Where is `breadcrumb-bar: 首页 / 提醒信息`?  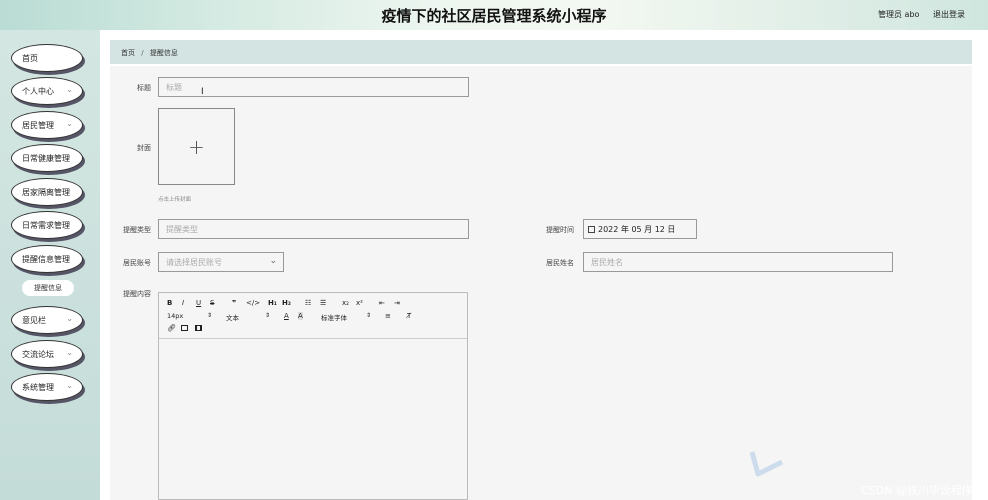
breadcrumb-bar: 首页 / 提醒信息 is located at coordinates (541, 52).